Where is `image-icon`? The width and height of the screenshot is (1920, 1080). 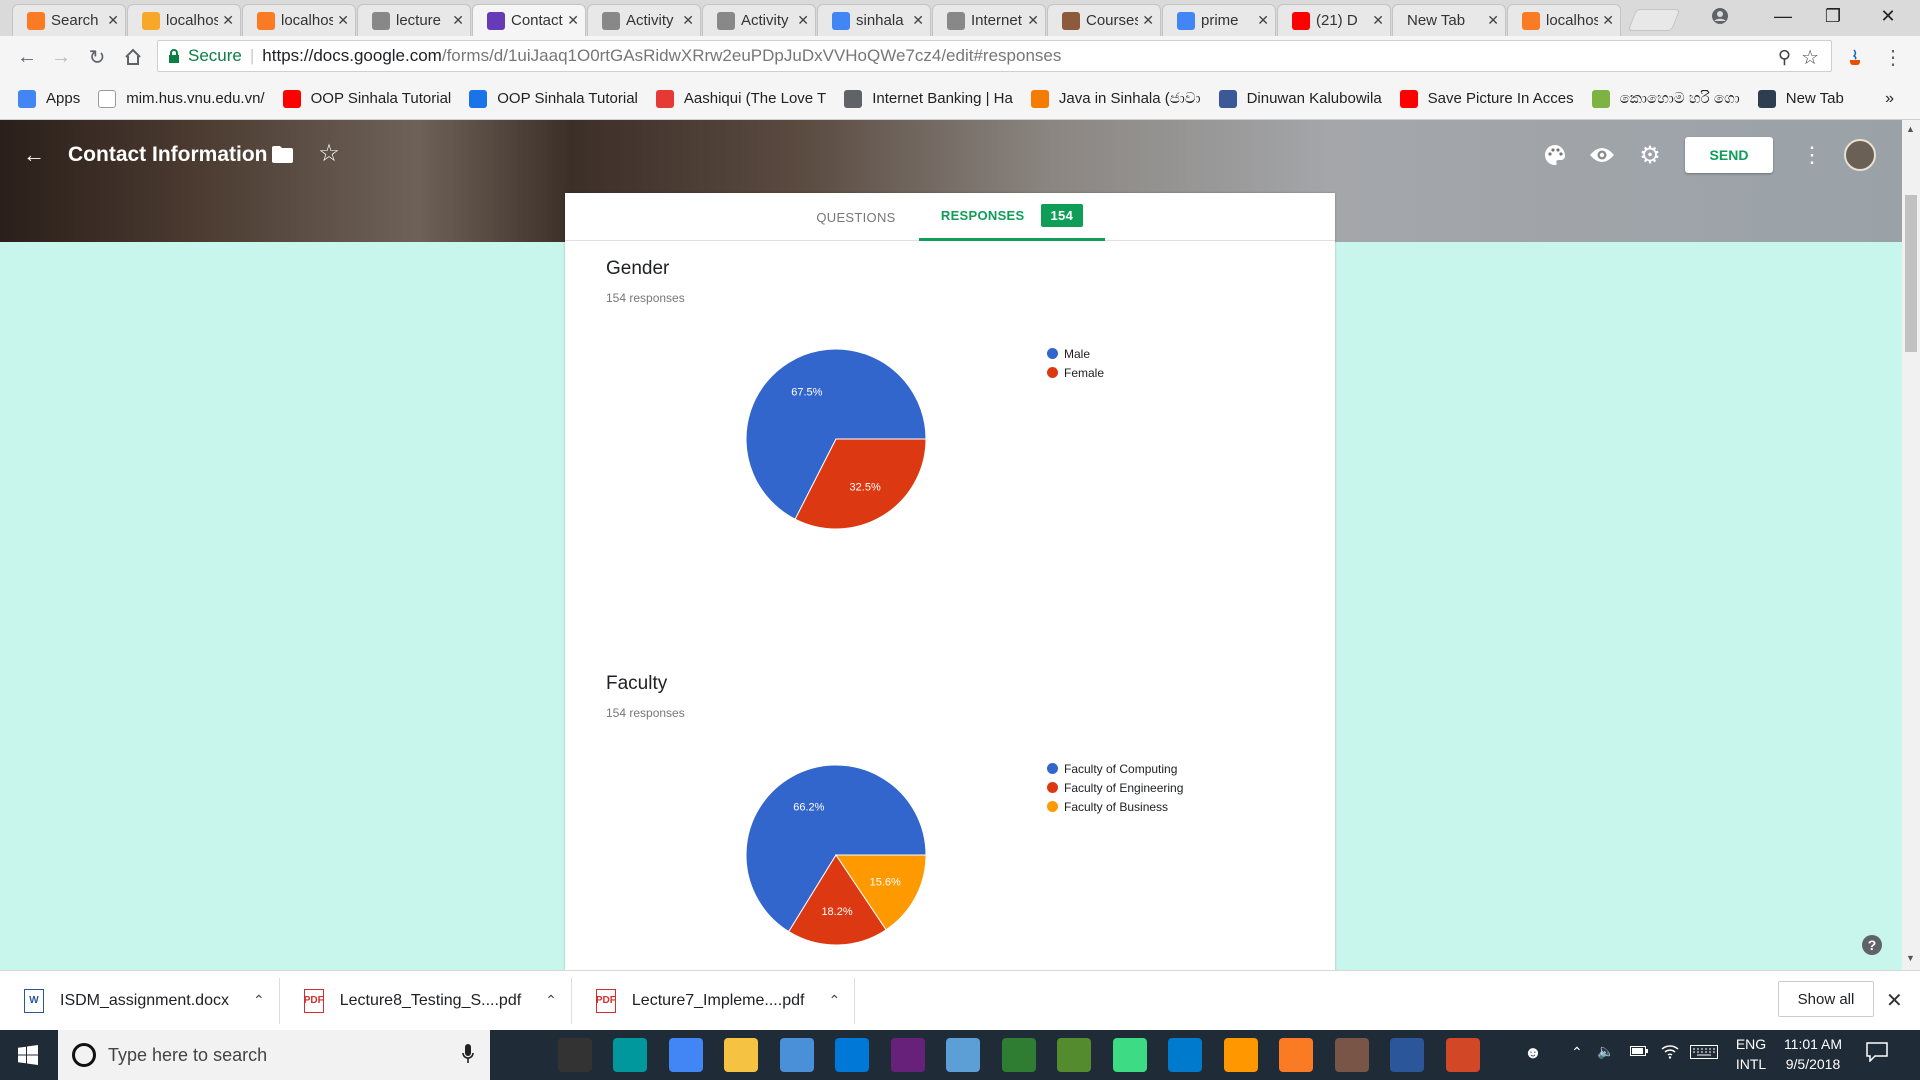
image-icon is located at coordinates (1074, 1055).